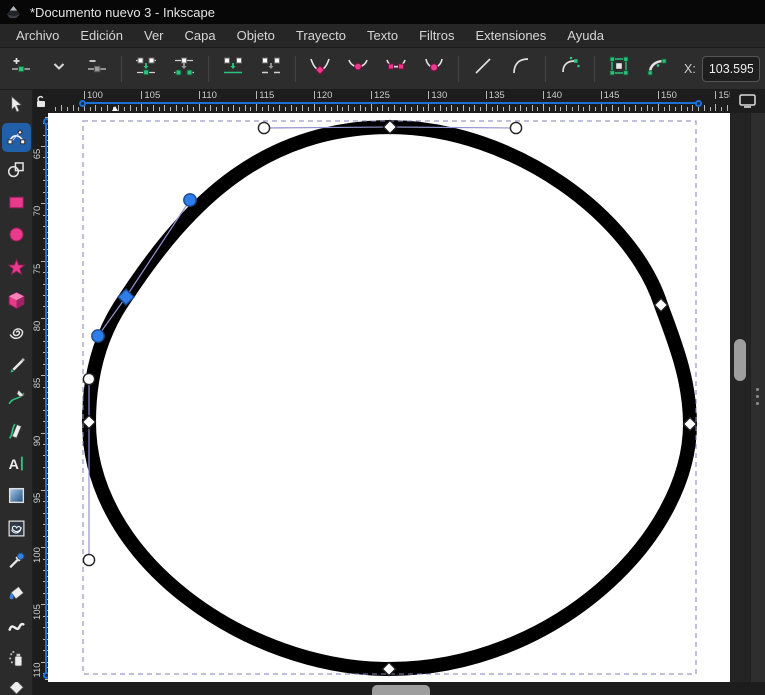  What do you see at coordinates (16, 560) in the screenshot?
I see `dropper-tool-button` at bounding box center [16, 560].